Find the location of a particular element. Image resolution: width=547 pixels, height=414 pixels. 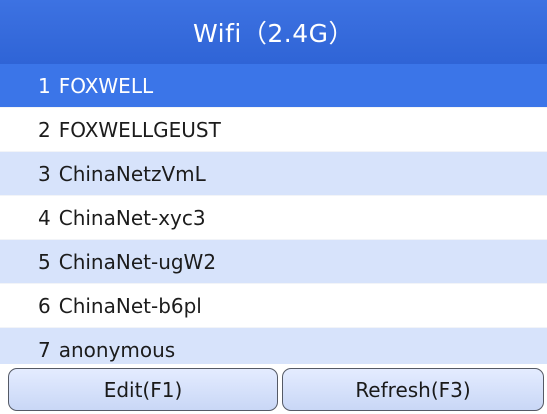

network-name: ChinaNetzVmL is located at coordinates (132, 173).